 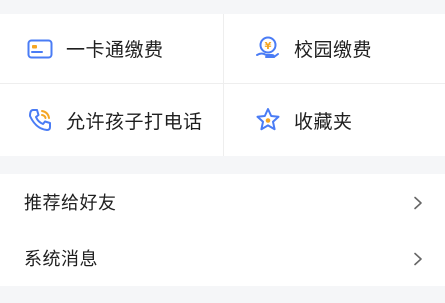 What do you see at coordinates (268, 120) in the screenshot?
I see `star-icon` at bounding box center [268, 120].